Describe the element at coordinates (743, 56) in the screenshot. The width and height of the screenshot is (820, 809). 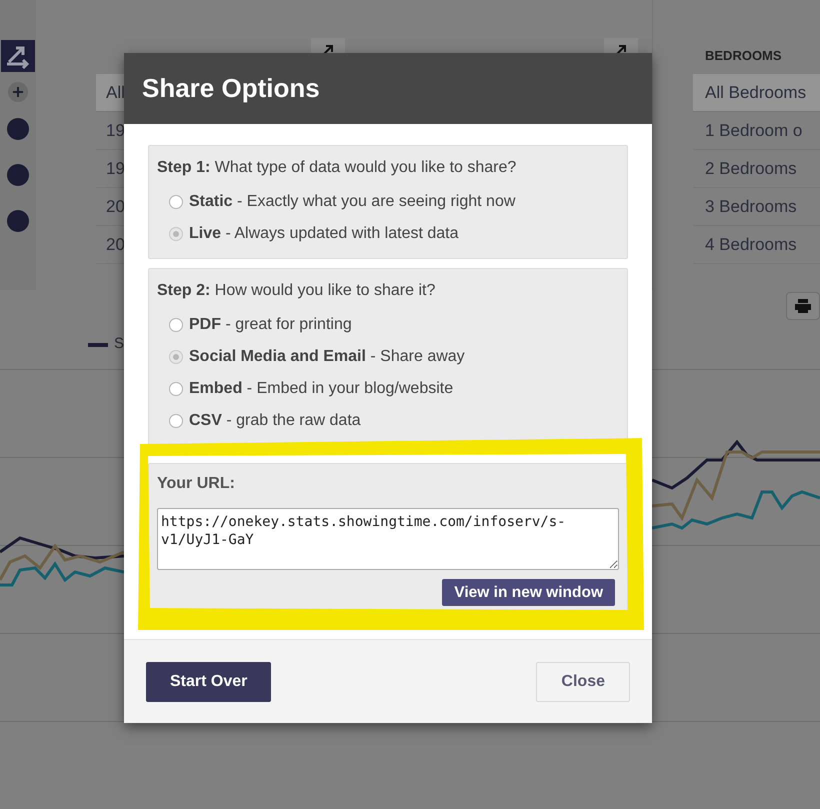
I see `column-header: BEDROOMS` at that location.